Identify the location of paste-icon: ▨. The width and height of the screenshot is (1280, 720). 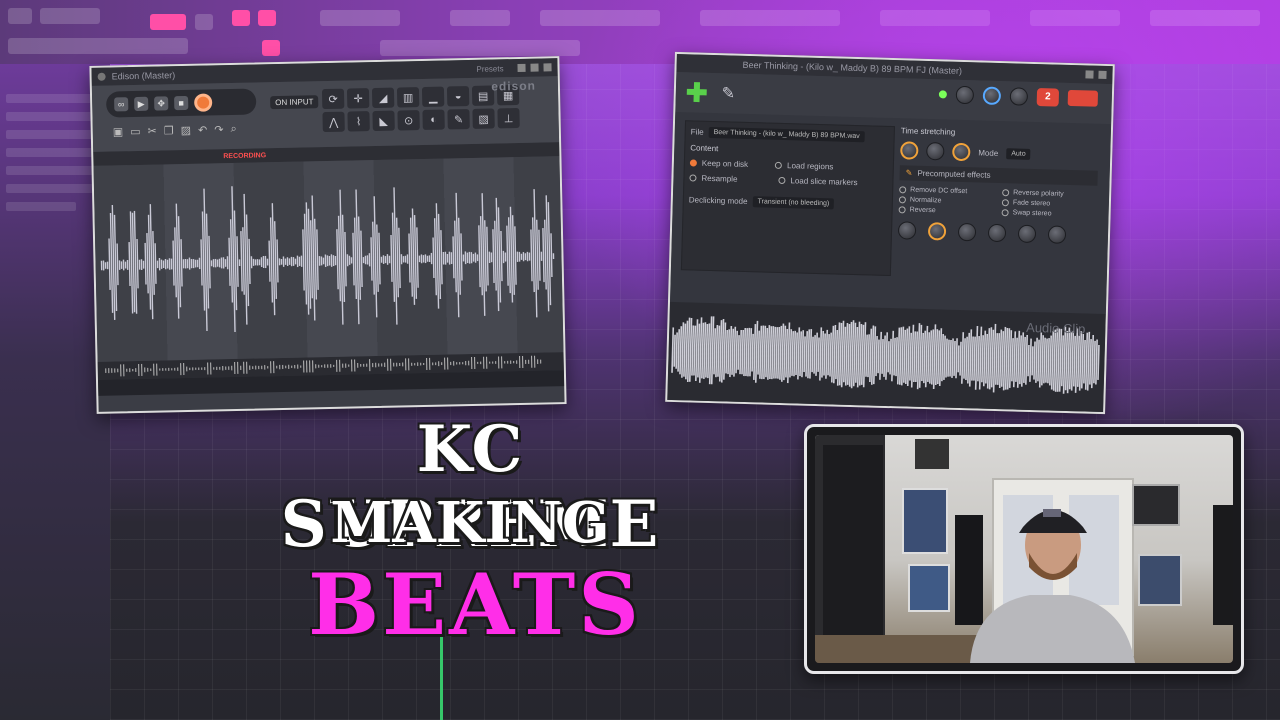
(186, 130).